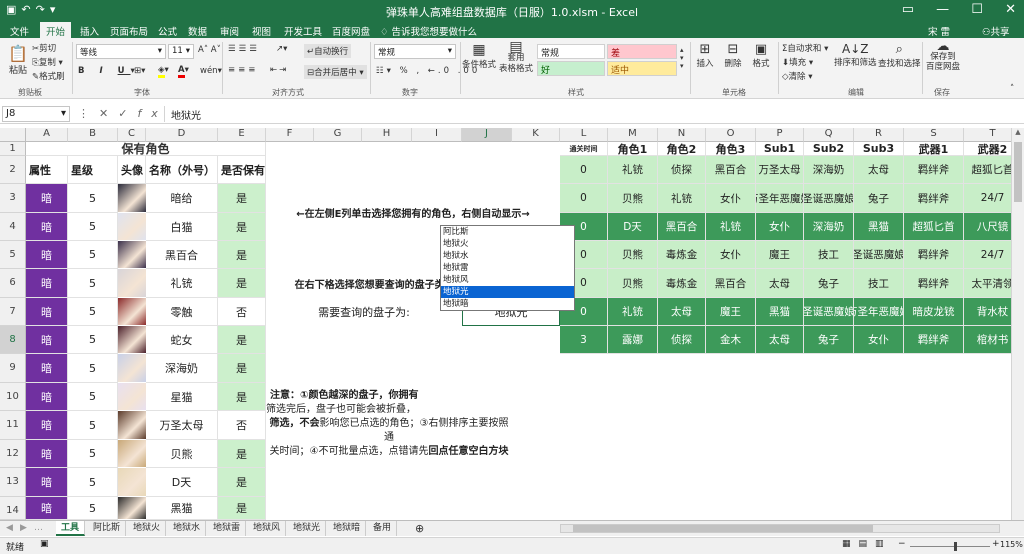 This screenshot has width=1024, height=554. What do you see at coordinates (13, 149) in the screenshot?
I see `row-header-1: 1` at bounding box center [13, 149].